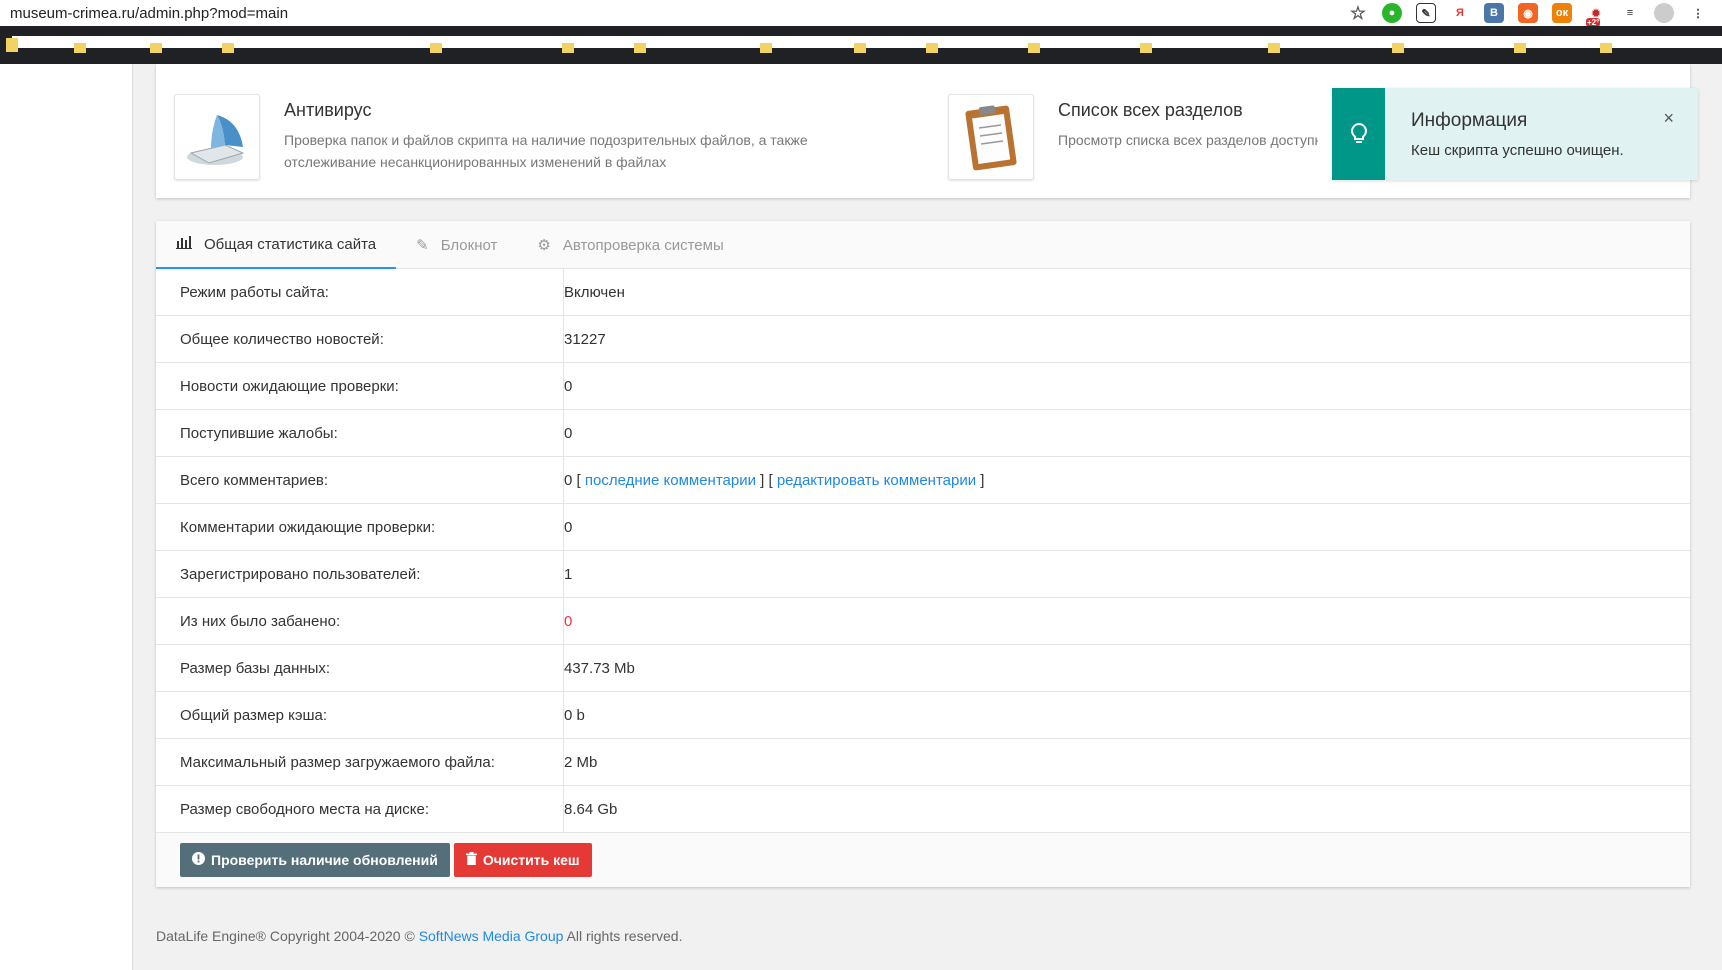 Image resolution: width=1722 pixels, height=970 pixels. What do you see at coordinates (471, 860) in the screenshot?
I see `trash-icon` at bounding box center [471, 860].